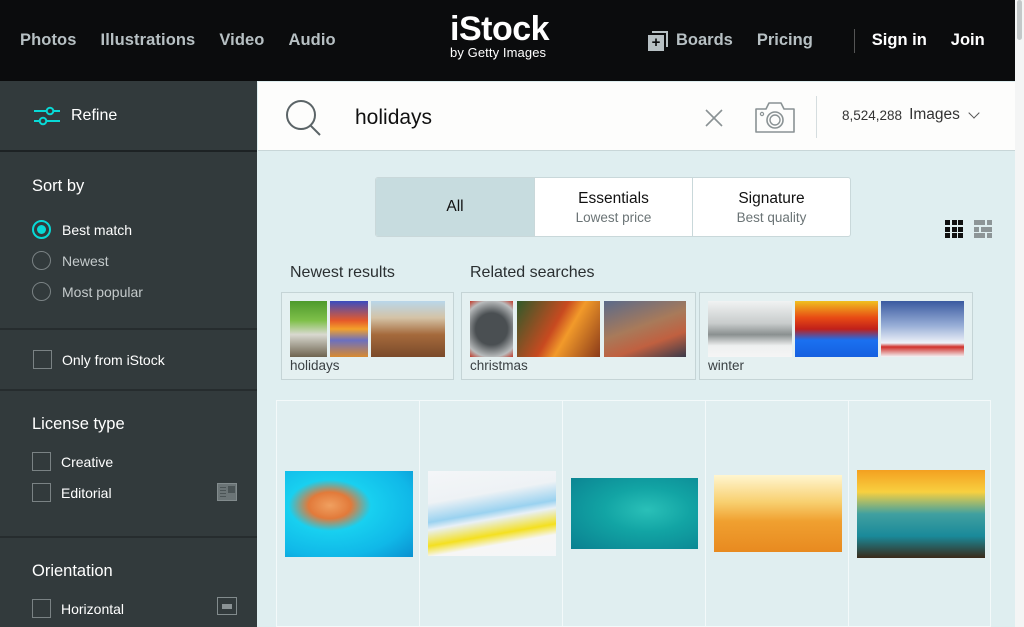 This screenshot has width=1024, height=627. What do you see at coordinates (144, 608) in the screenshot?
I see `orientation-horizontal-filter: Horizontal` at bounding box center [144, 608].